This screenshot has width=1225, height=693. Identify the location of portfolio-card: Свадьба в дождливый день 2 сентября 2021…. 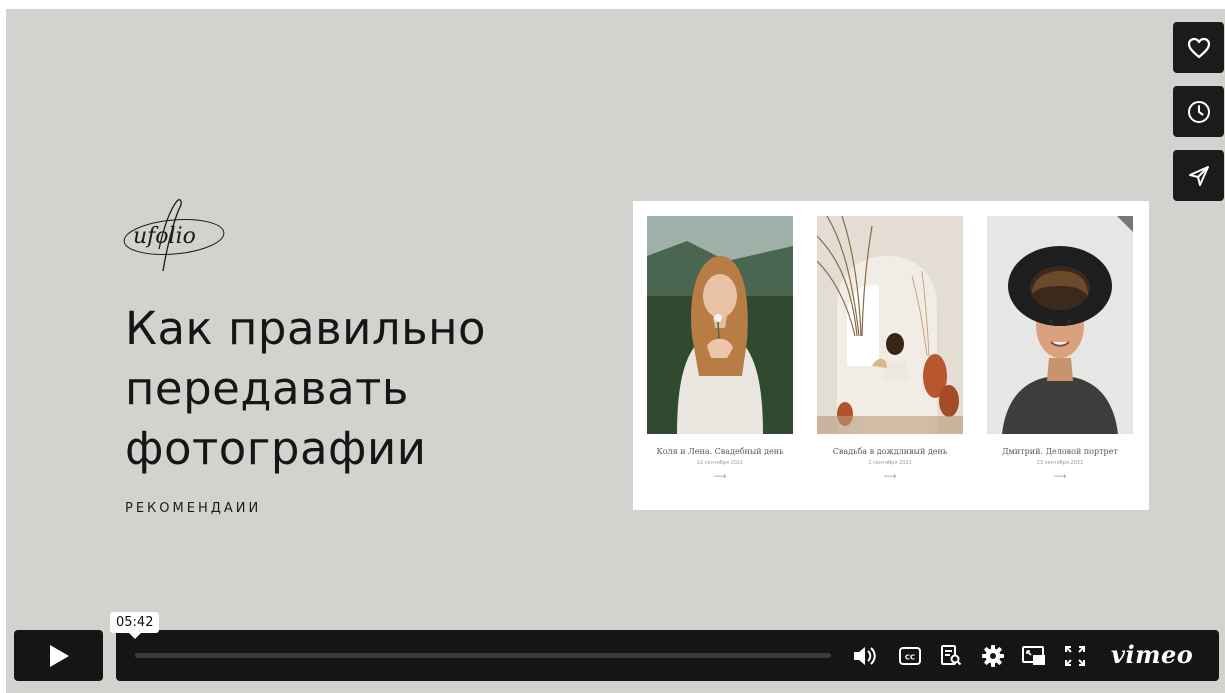
(890, 349).